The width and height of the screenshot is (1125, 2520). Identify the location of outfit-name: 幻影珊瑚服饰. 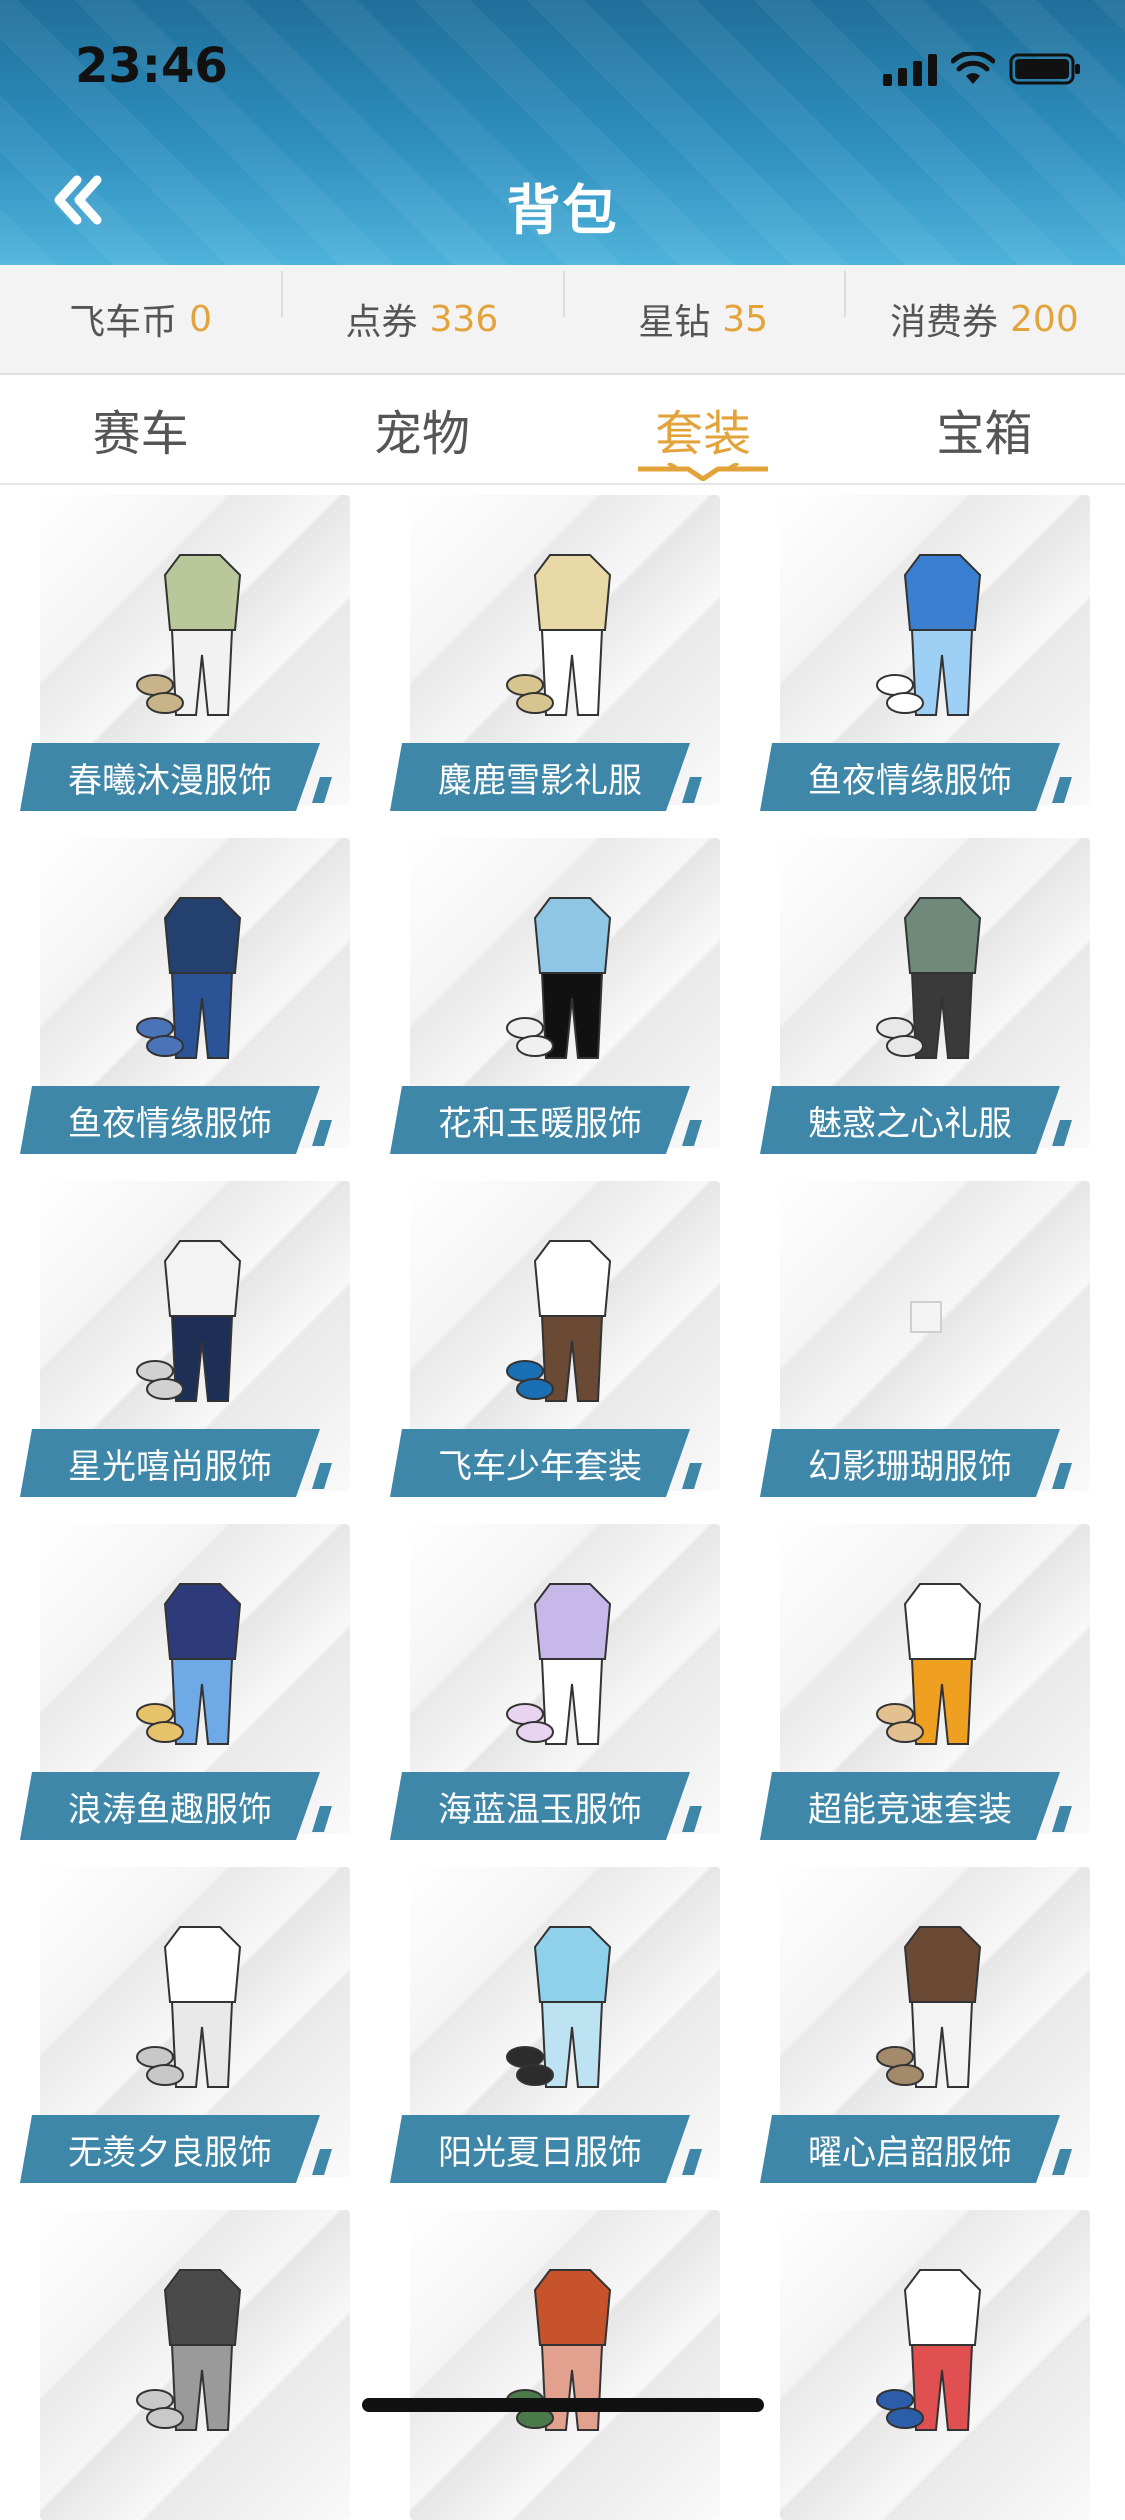
(910, 1463).